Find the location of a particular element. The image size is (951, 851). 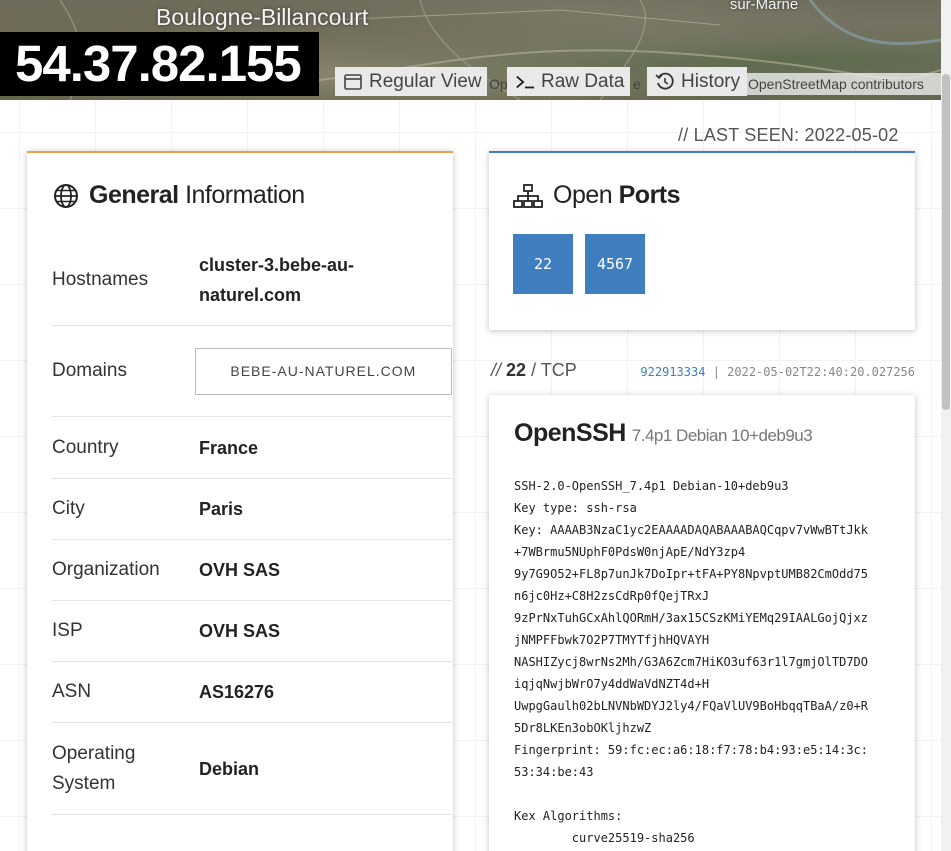

history-icon is located at coordinates (665, 82).